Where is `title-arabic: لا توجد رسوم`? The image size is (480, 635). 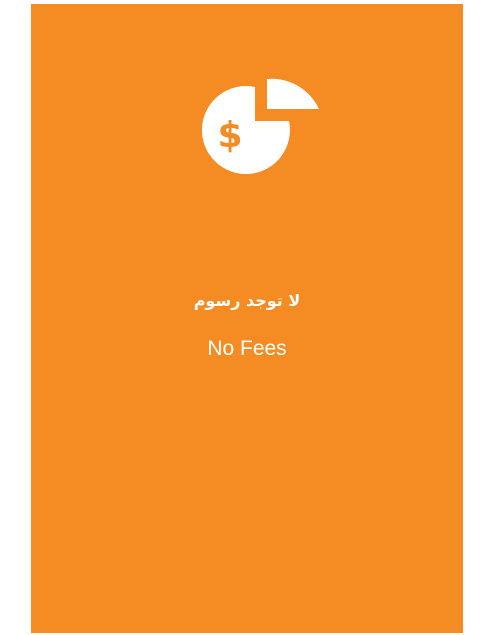
title-arabic: لا توجد رسوم is located at coordinates (247, 300).